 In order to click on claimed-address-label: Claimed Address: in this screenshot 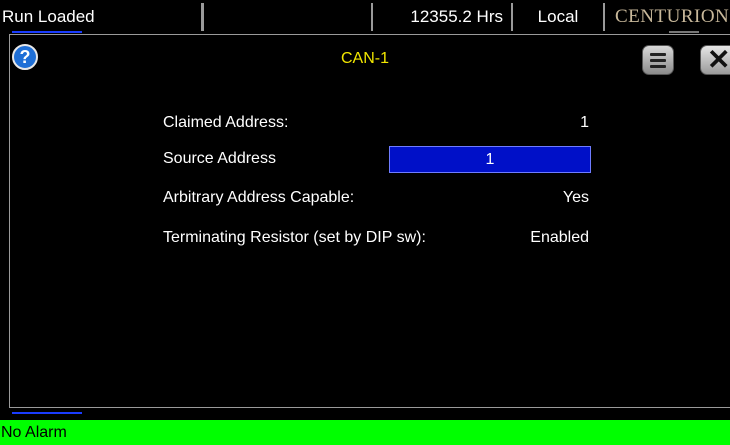, I will do `click(226, 122)`.